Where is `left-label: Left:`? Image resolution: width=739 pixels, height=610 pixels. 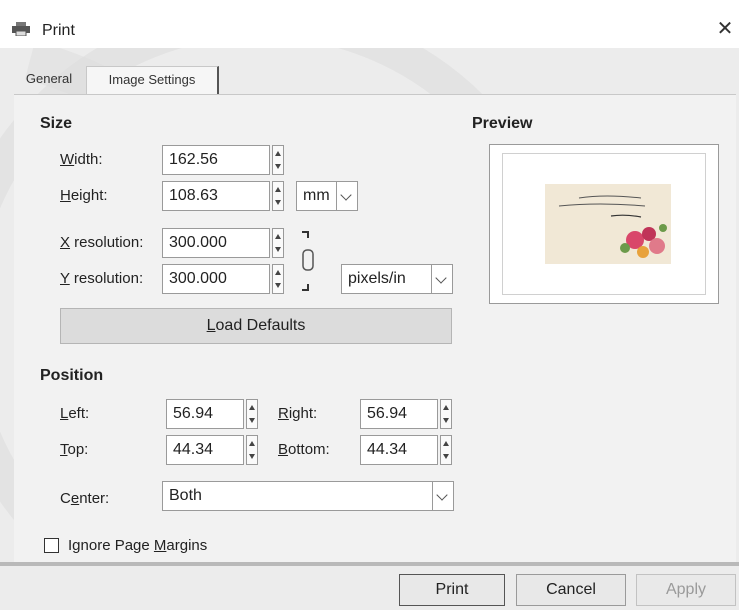 left-label: Left: is located at coordinates (75, 413).